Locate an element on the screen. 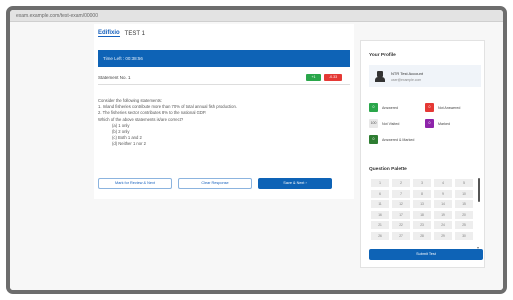 This screenshot has height=300, width=513. palette-question-button: 18 is located at coordinates (422, 214).